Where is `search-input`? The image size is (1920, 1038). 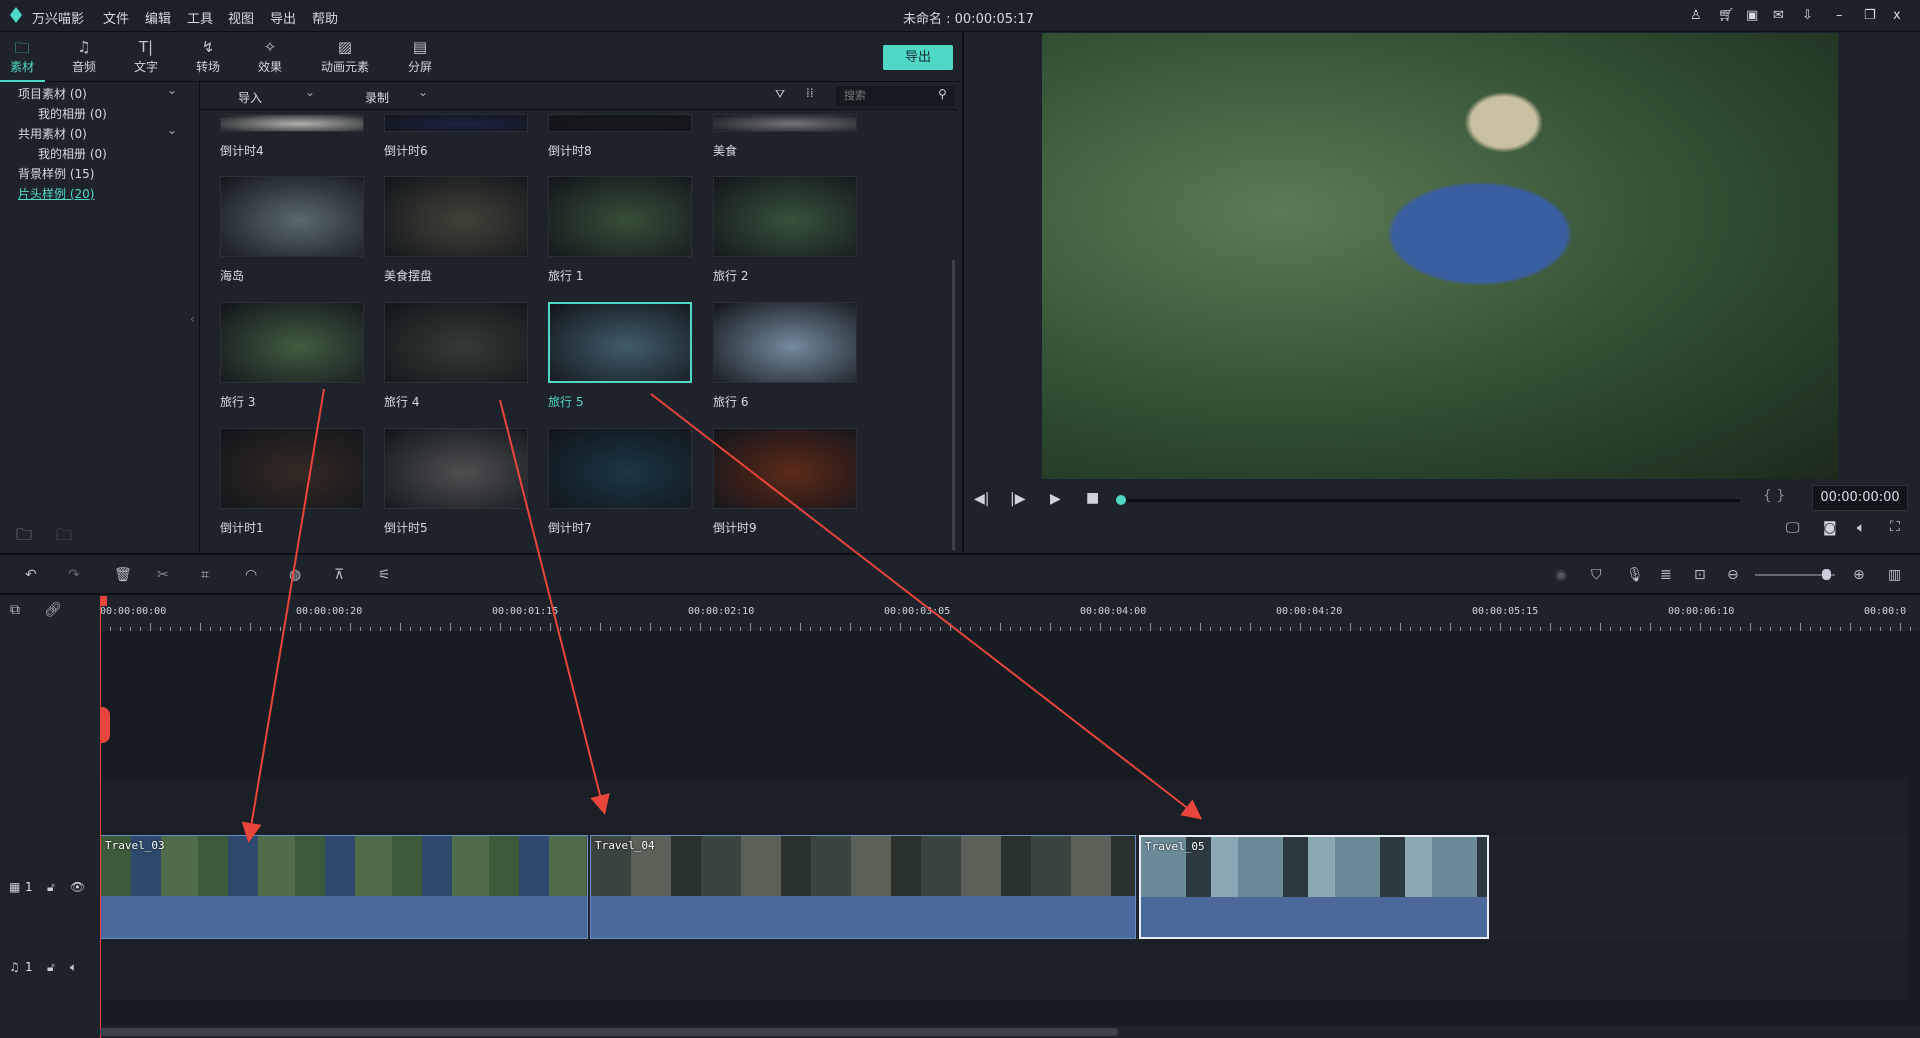
search-input is located at coordinates (895, 96).